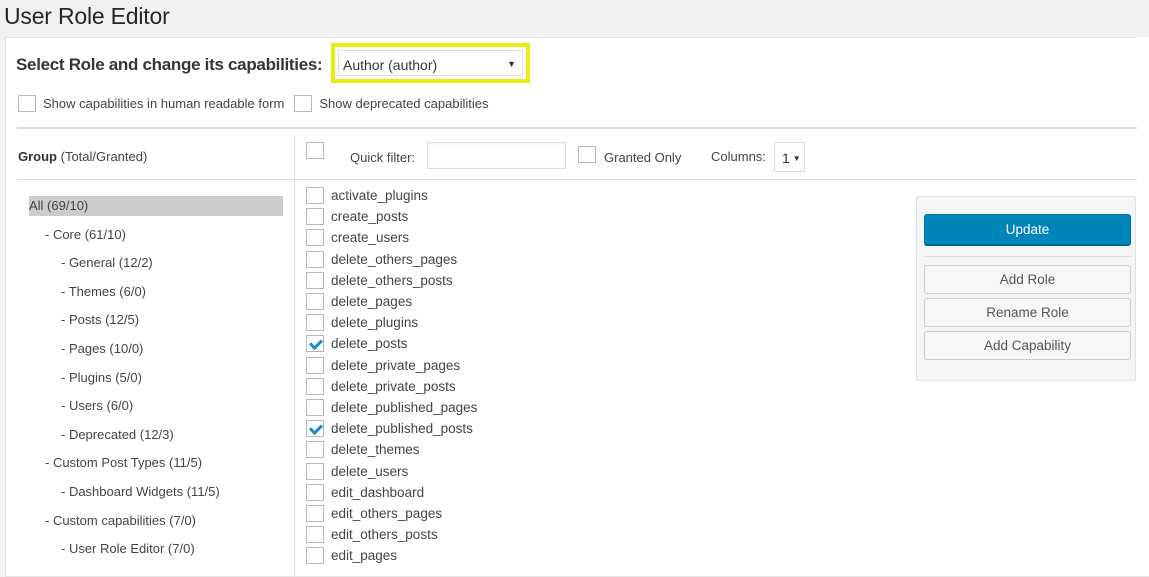  What do you see at coordinates (1027, 230) in the screenshot?
I see `update-button: Update` at bounding box center [1027, 230].